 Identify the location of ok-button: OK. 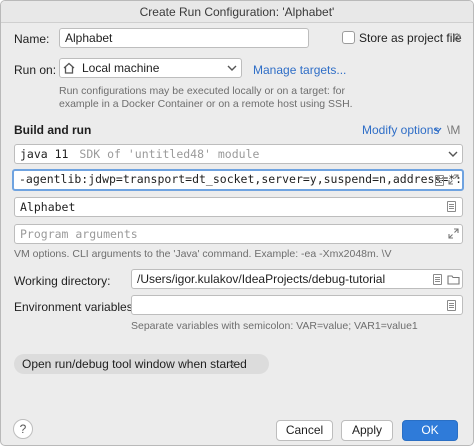
(430, 430).